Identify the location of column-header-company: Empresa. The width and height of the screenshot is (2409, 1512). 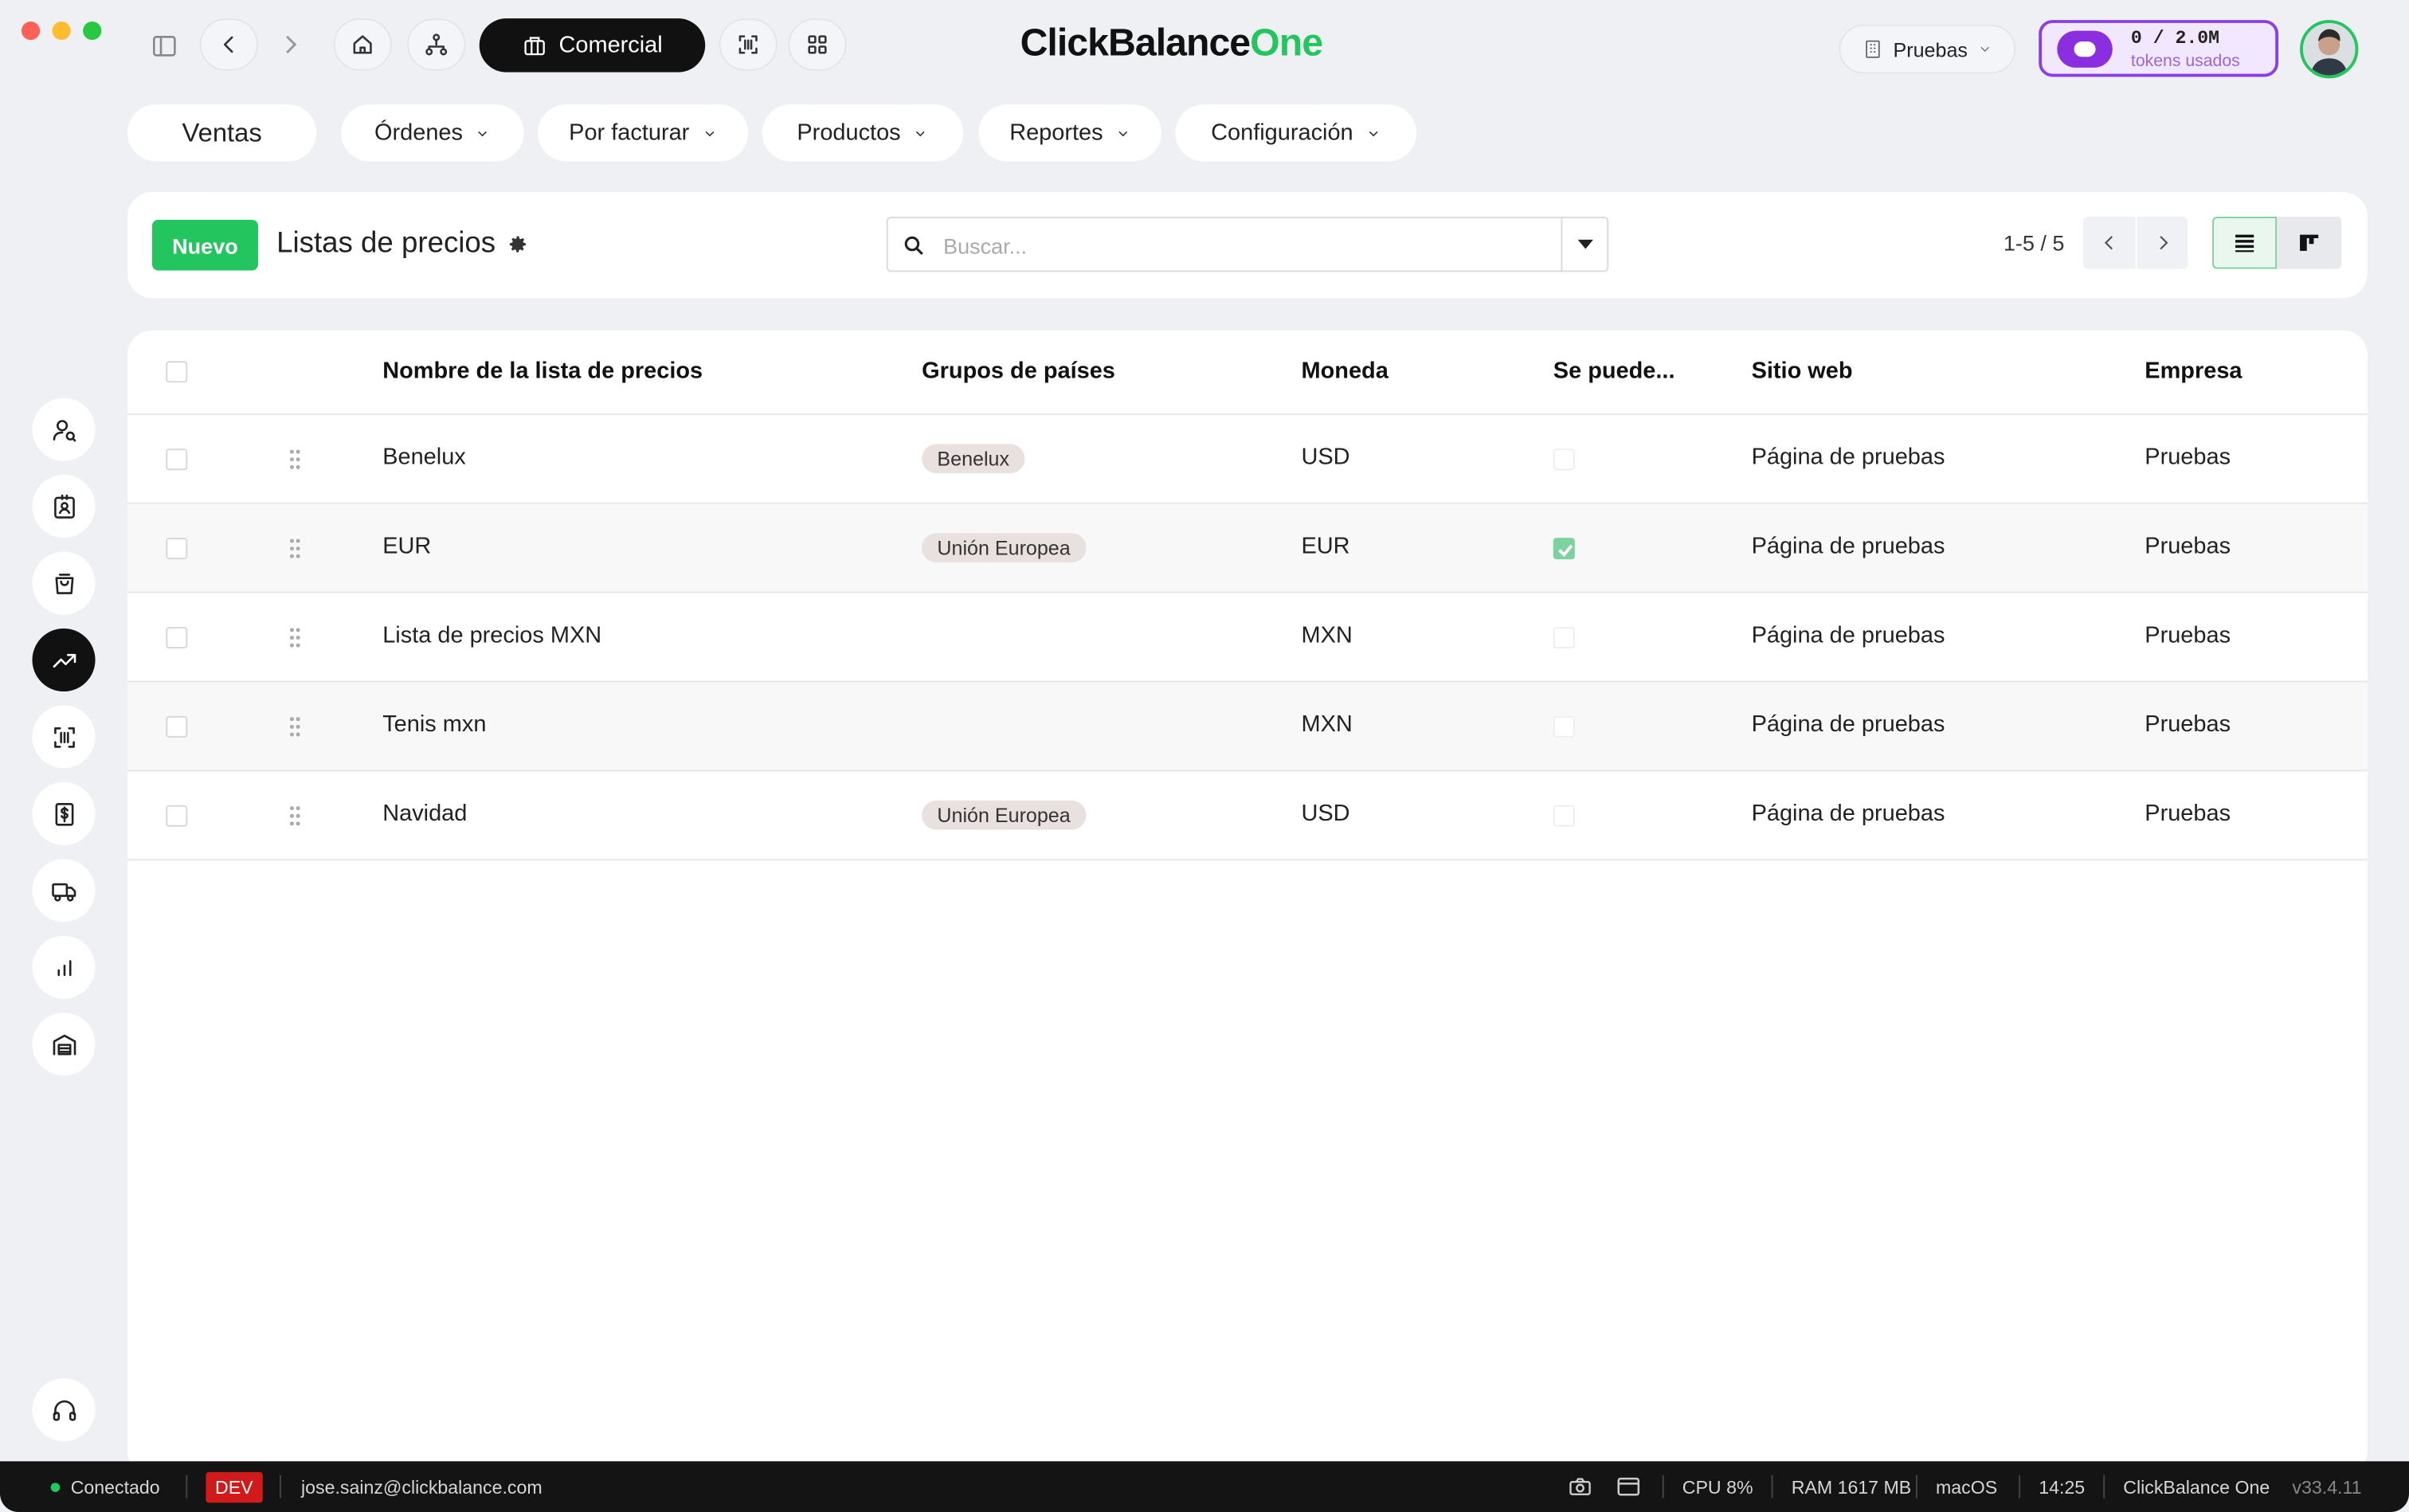
(2193, 371).